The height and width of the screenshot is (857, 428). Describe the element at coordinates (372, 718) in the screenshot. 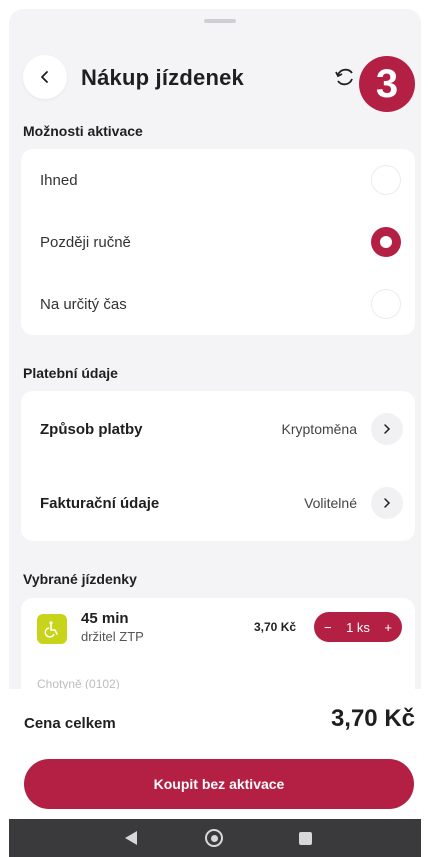

I see `total-price: 3,70 Kč` at that location.